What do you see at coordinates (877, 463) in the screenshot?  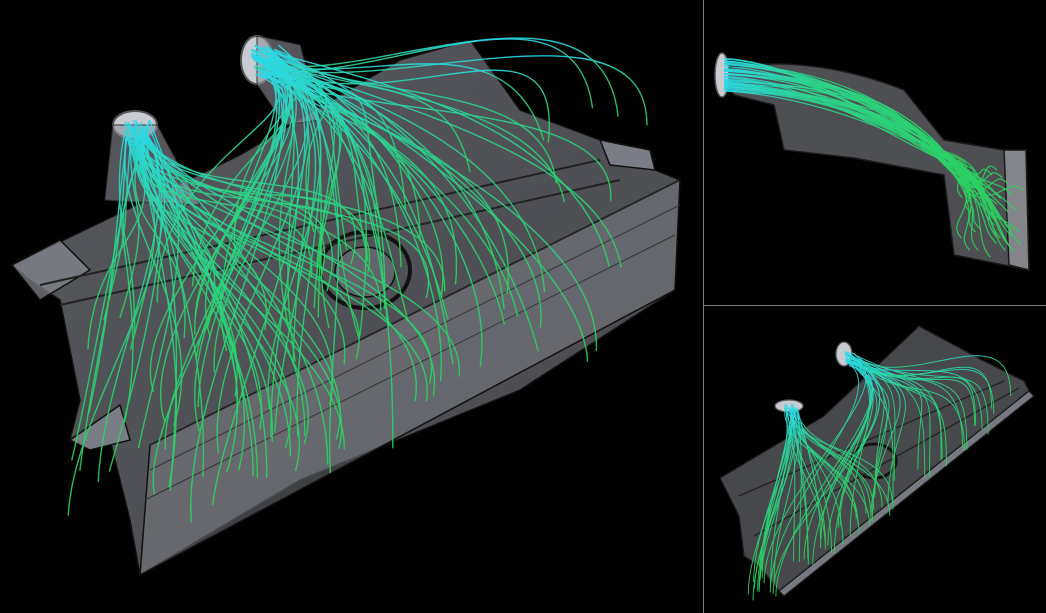 I see `iso-view-canvas` at bounding box center [877, 463].